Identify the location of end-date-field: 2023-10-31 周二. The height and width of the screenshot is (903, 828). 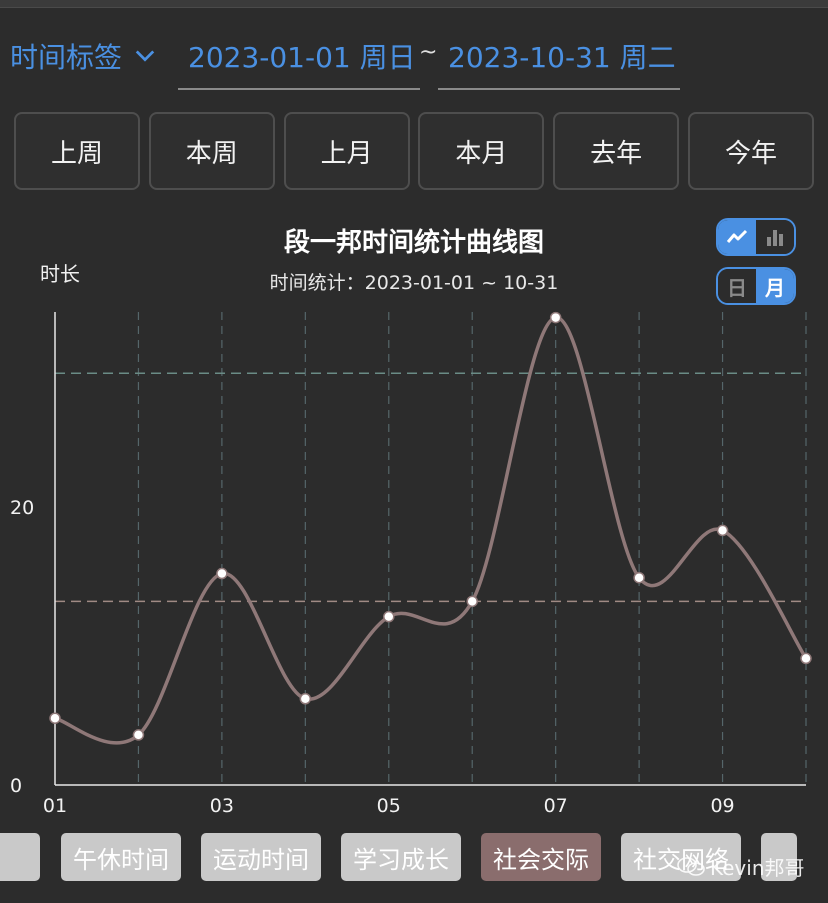
(559, 59).